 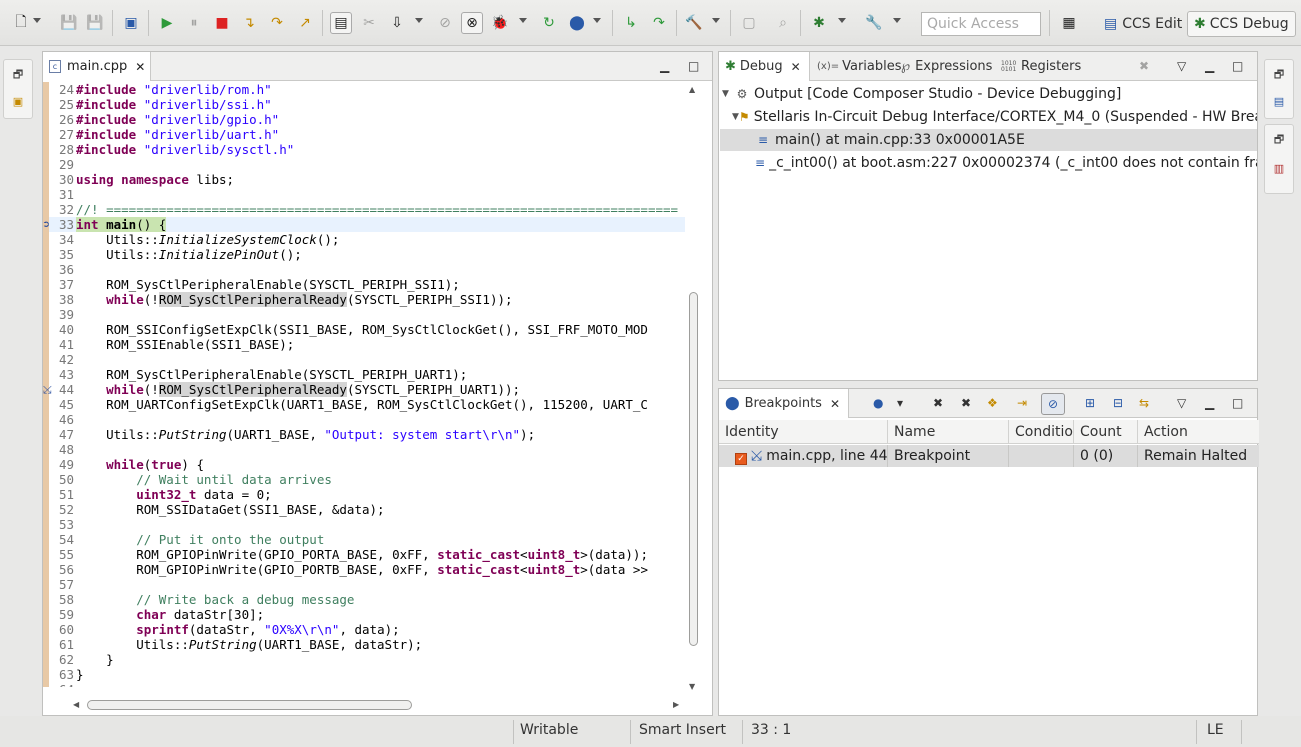 I want to click on stack-frame-main: ≡ main() at main.cpp:33 0x00001A5E, so click(x=988, y=140).